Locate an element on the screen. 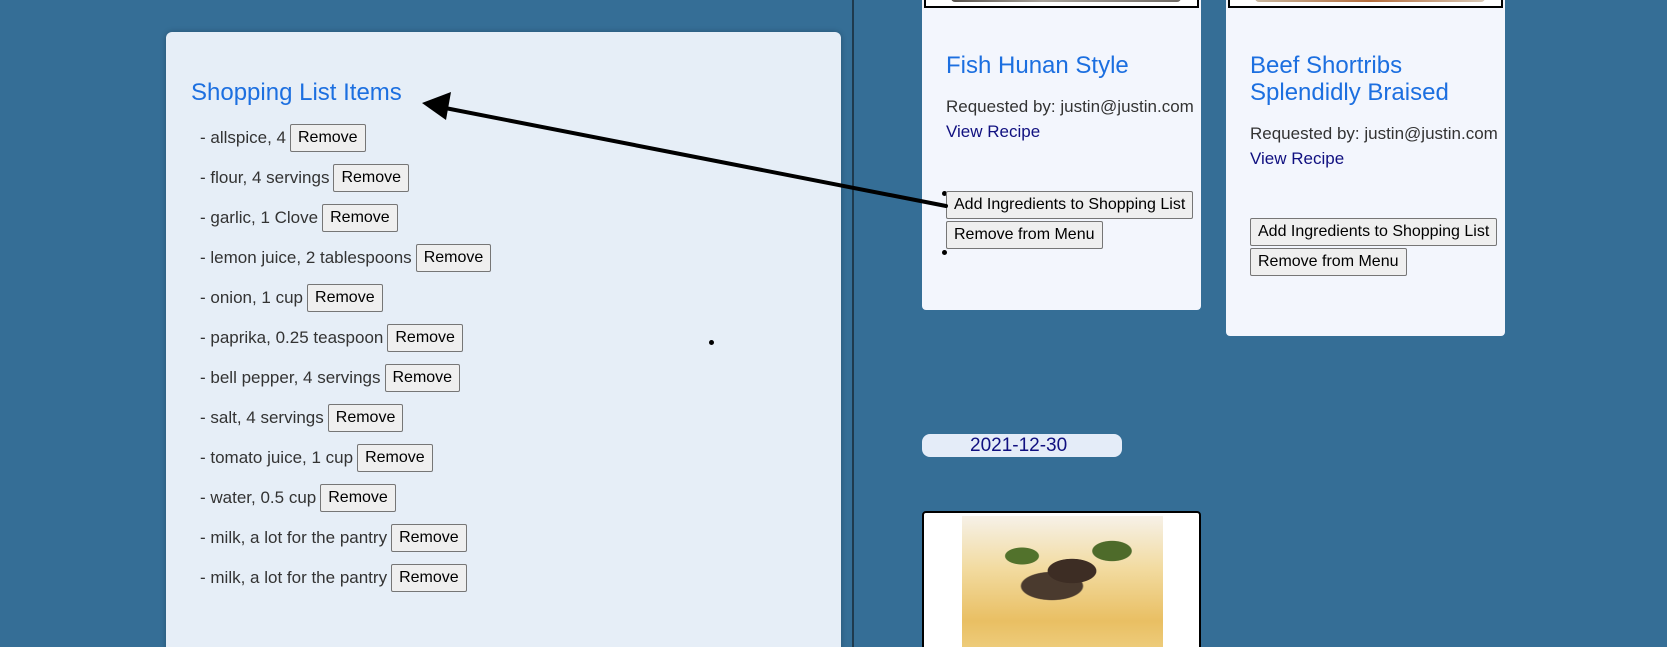  shopping-list-item: - water, 0.5 cup Remove is located at coordinates (345, 498).